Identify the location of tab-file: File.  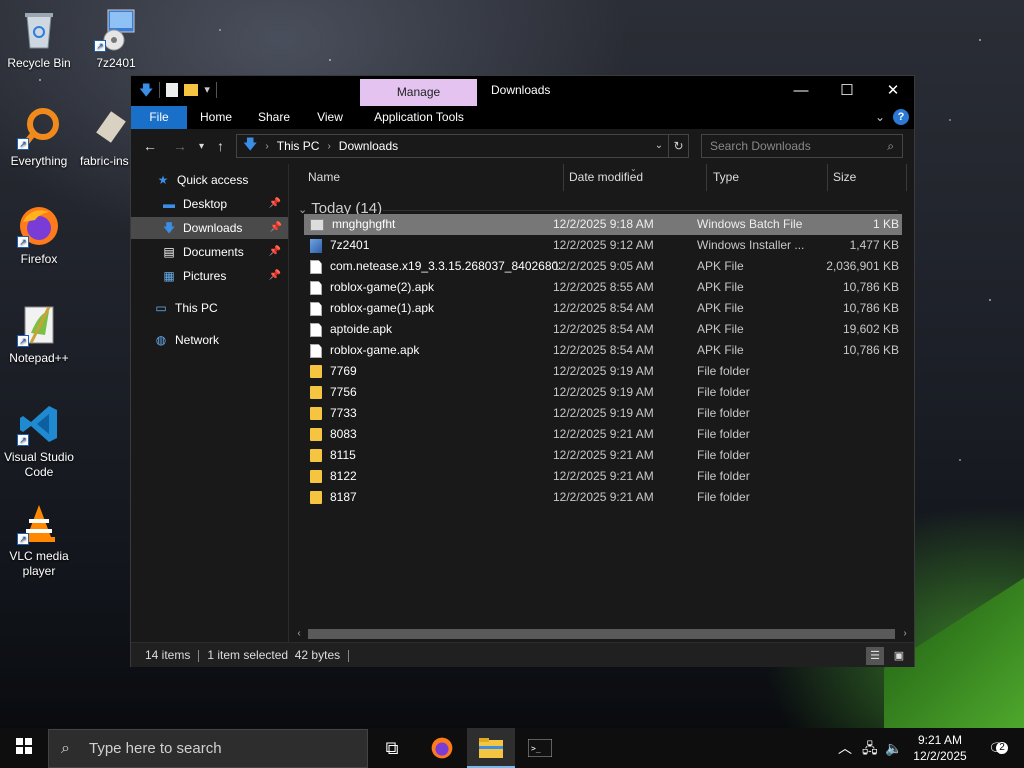
(159, 117).